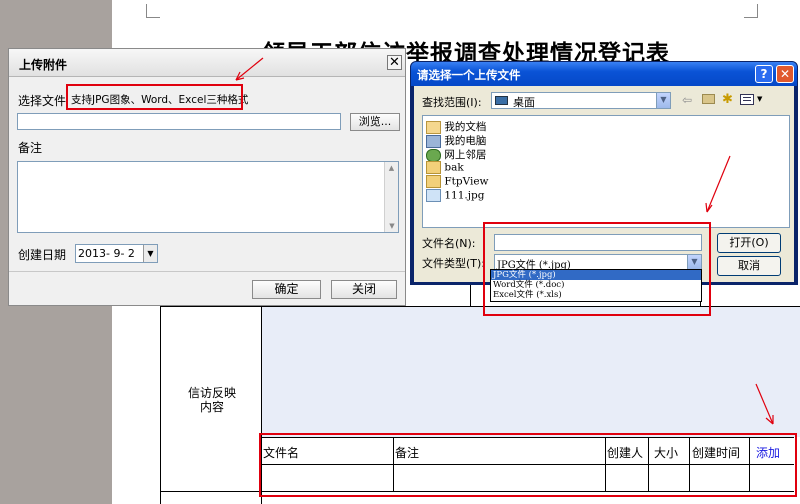  What do you see at coordinates (249, 69) in the screenshot?
I see `arrow-to-hint` at bounding box center [249, 69].